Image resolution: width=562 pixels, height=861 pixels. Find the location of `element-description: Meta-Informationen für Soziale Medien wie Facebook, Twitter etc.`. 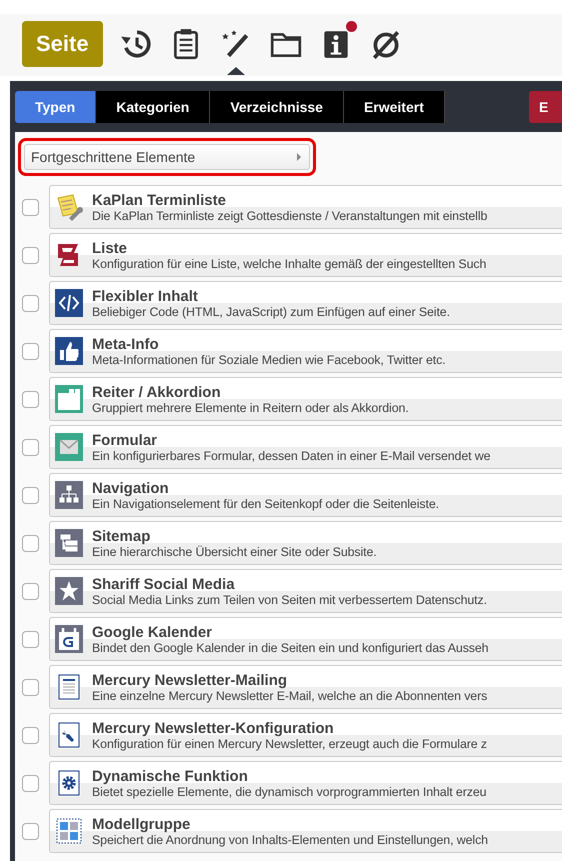

element-description: Meta-Informationen für Soziale Medien wie Facebook, Twitter etc. is located at coordinates (269, 359).